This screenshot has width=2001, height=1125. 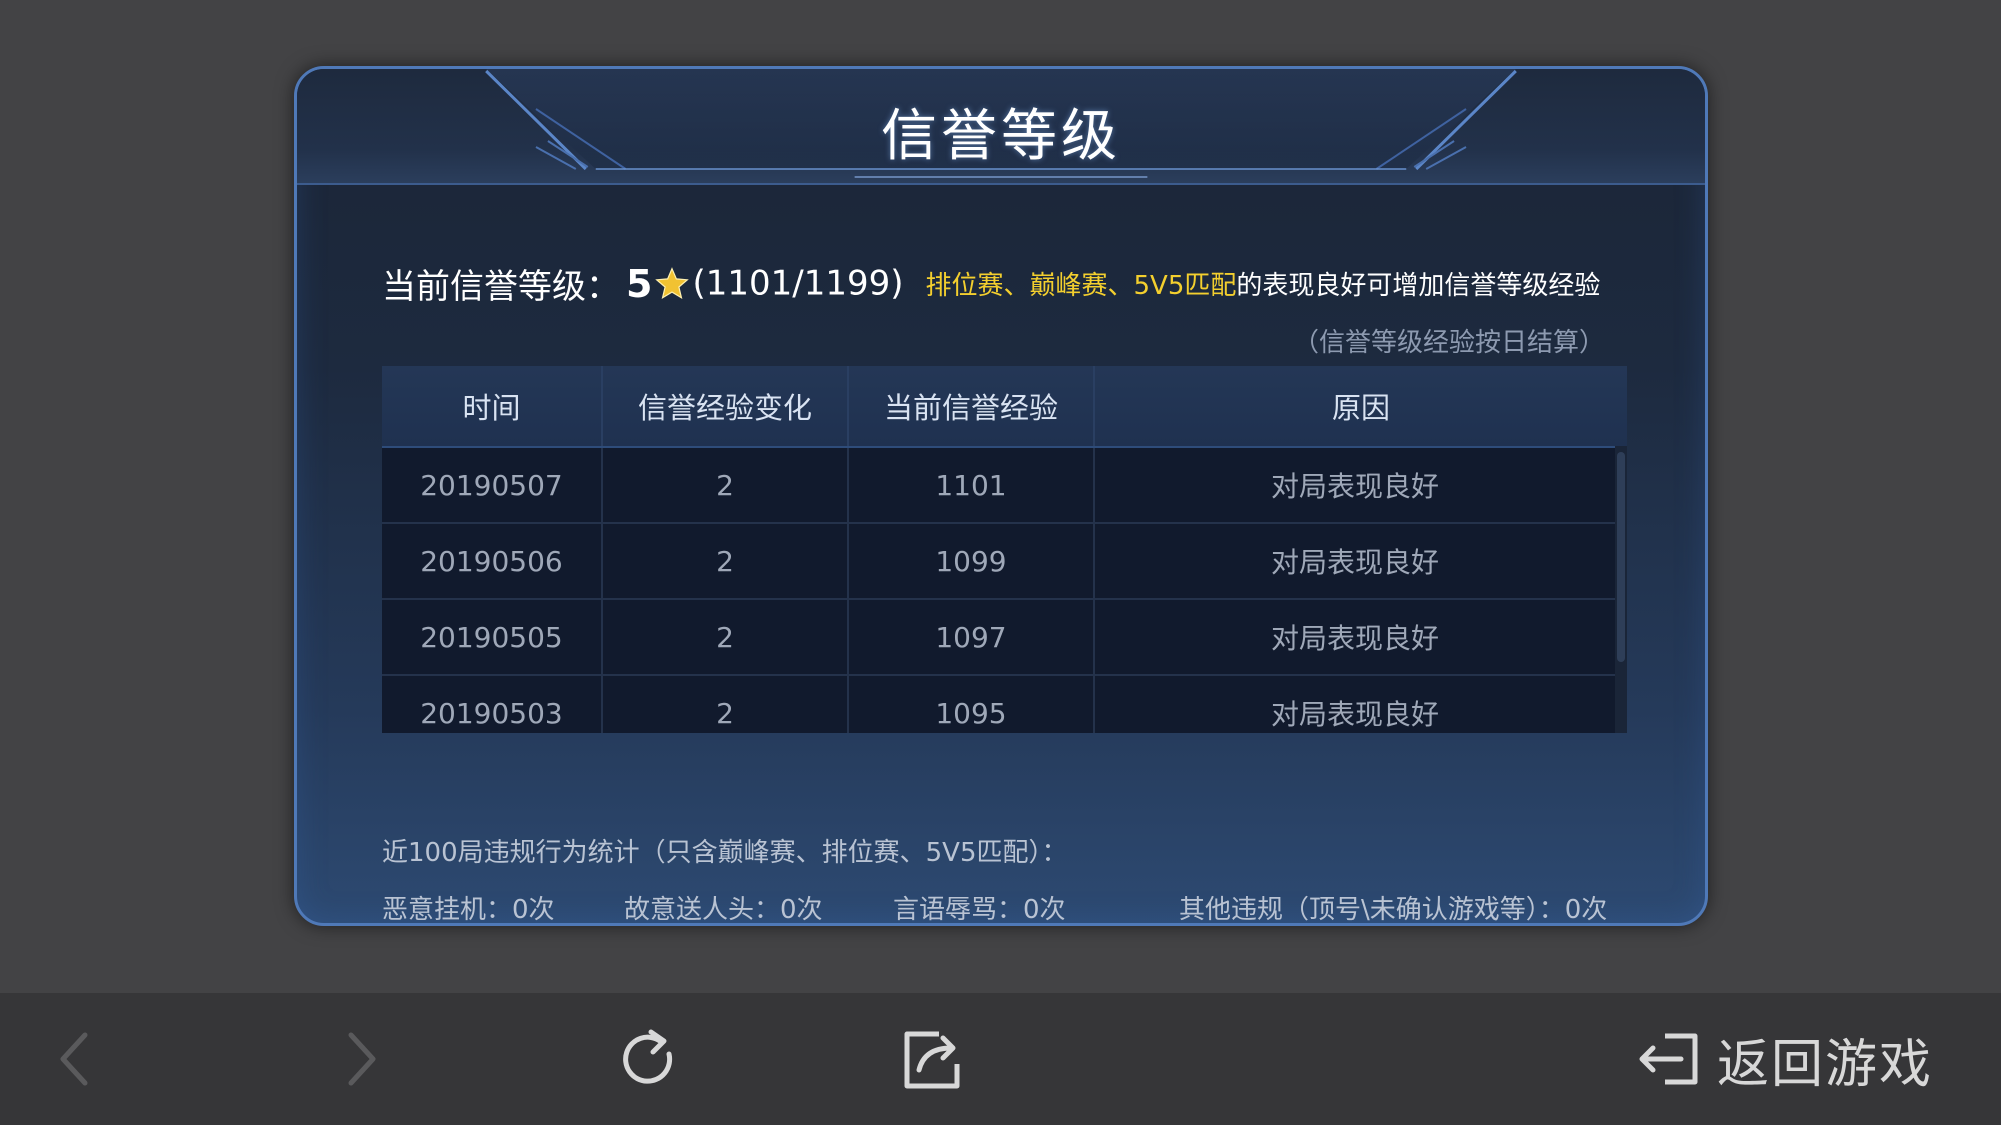 I want to click on highlighted-modes: 排位赛、巅峰赛、5V5匹配, so click(x=1081, y=286).